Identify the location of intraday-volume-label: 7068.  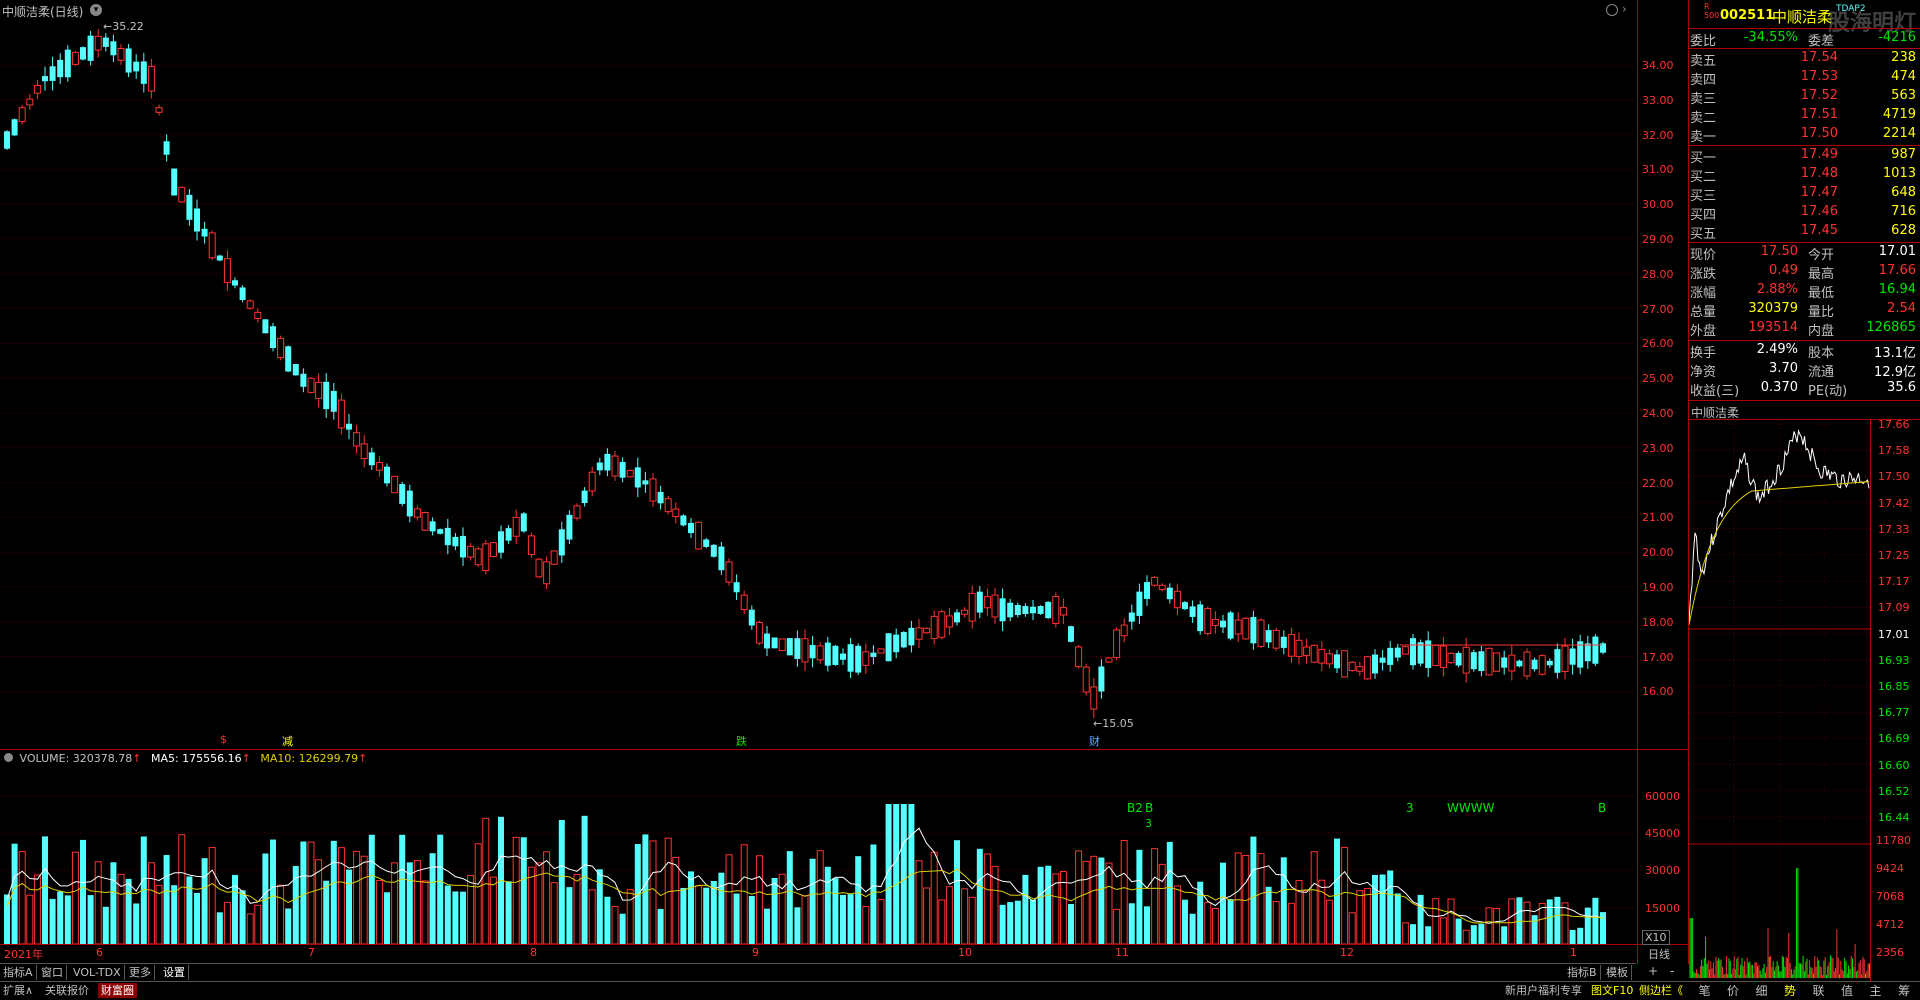
(1890, 896).